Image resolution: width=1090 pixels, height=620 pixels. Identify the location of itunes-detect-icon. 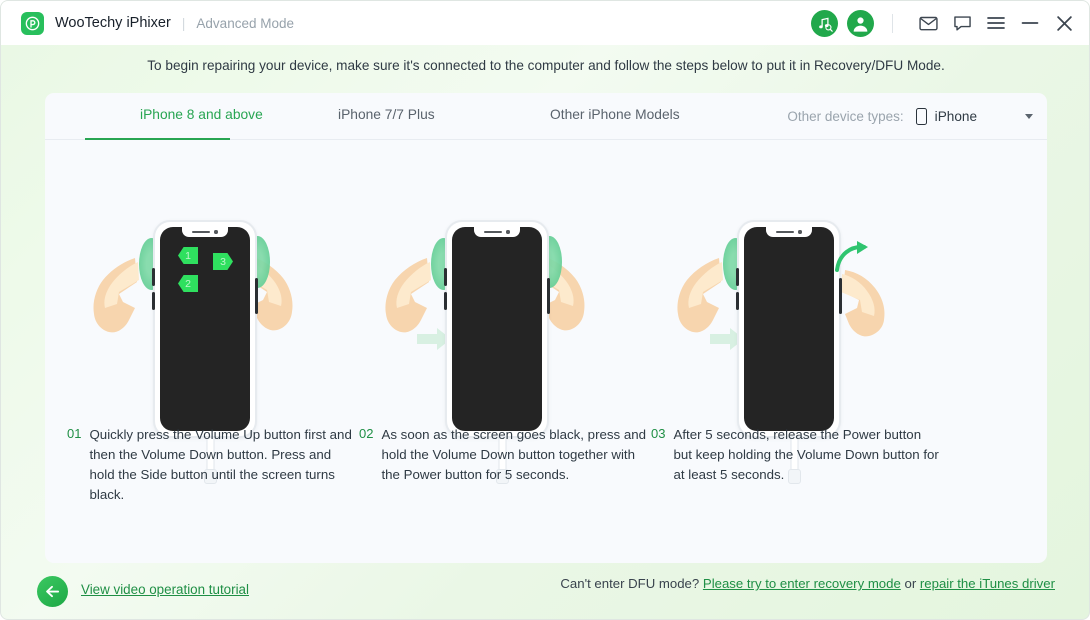
(824, 23).